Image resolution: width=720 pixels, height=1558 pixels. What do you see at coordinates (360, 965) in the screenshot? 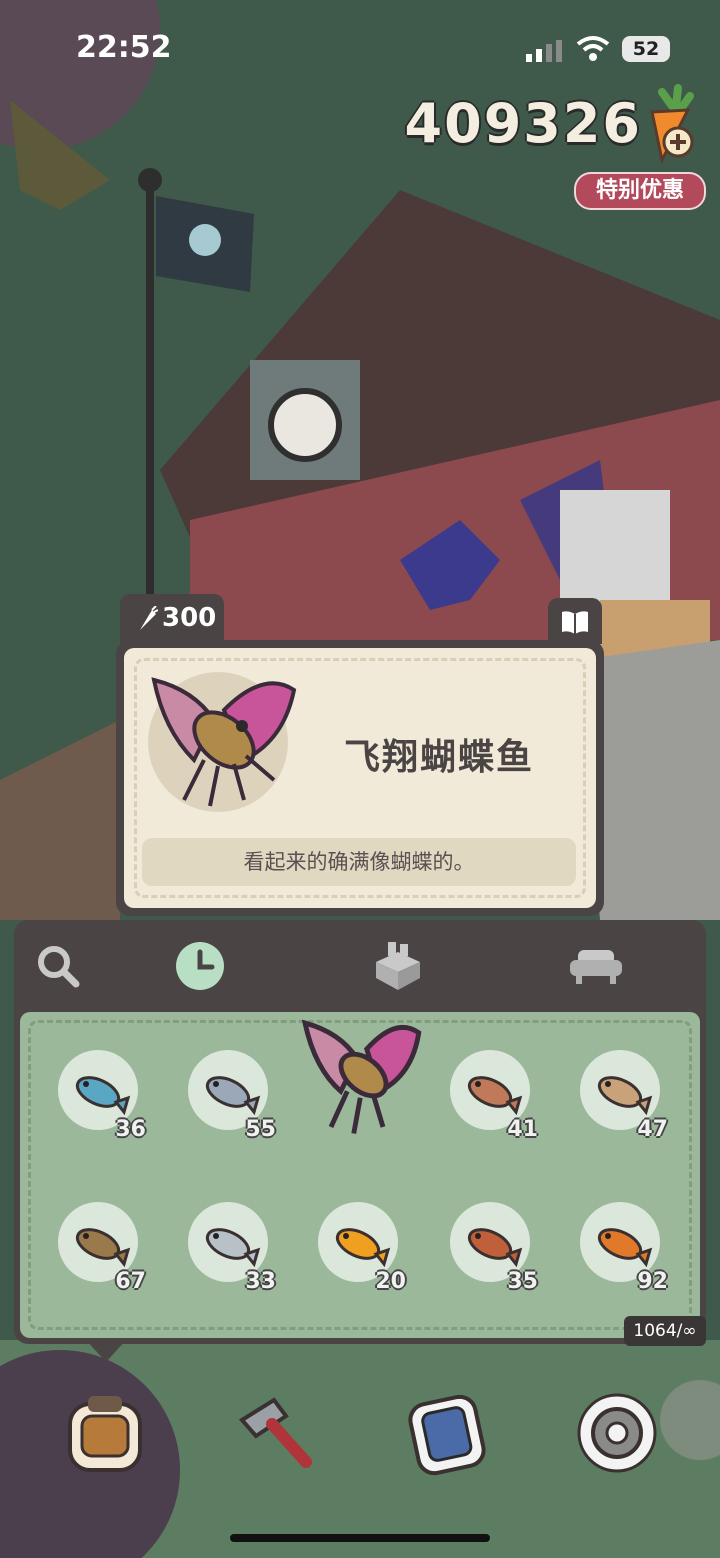
I see `inventory-tabs` at bounding box center [360, 965].